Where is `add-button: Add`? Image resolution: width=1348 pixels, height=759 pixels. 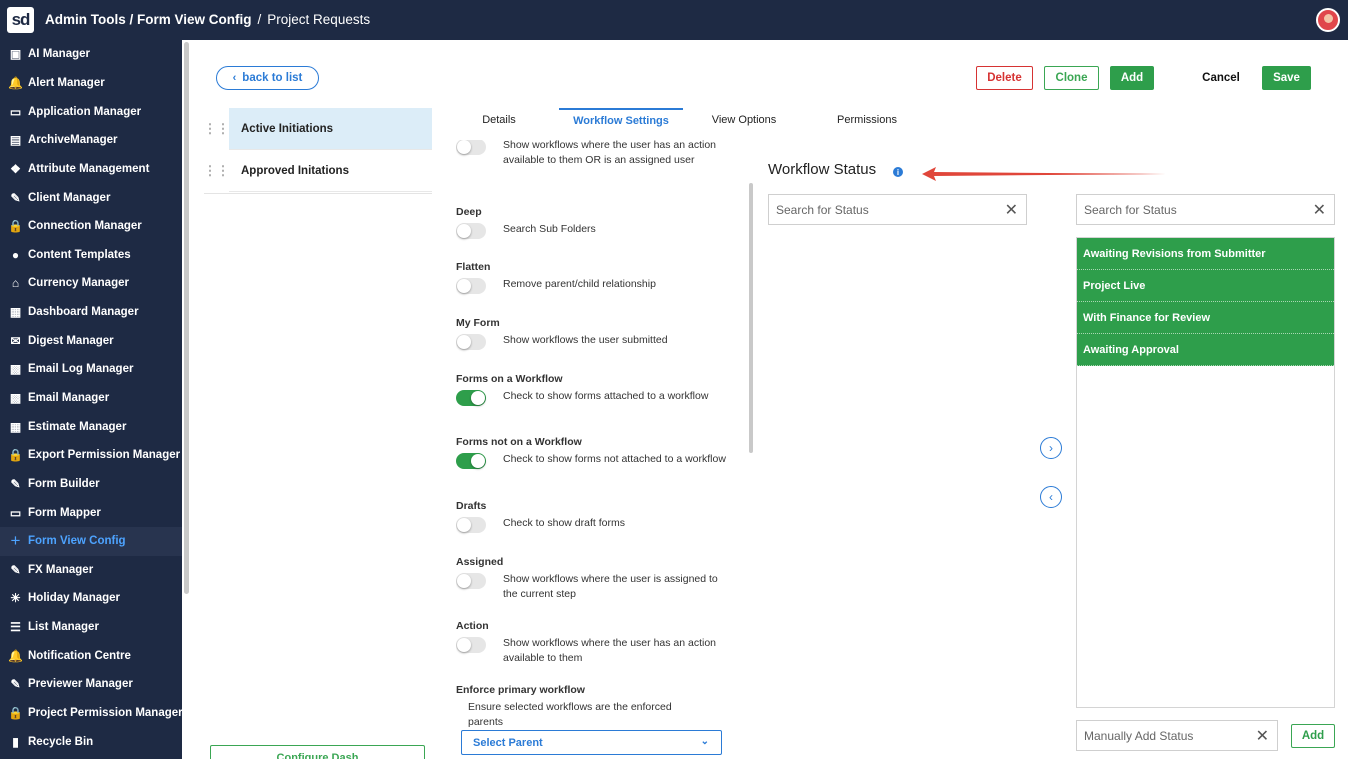
add-button: Add is located at coordinates (1132, 78).